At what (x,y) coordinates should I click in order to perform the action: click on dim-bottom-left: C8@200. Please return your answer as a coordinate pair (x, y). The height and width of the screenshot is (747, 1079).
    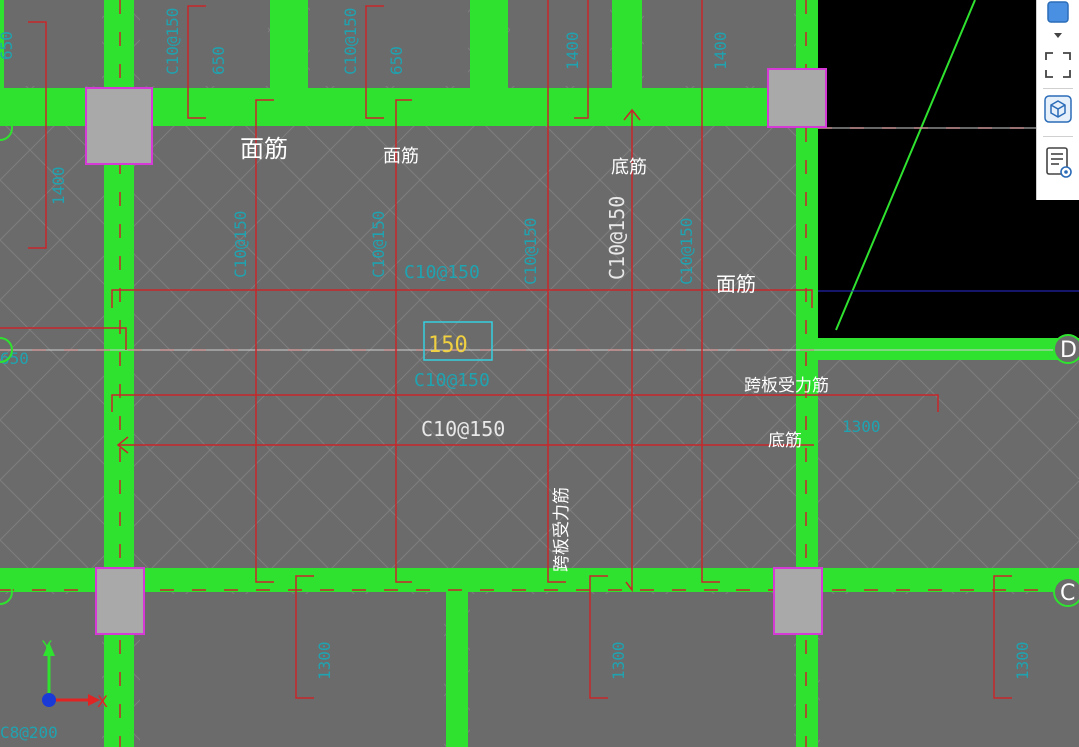
    Looking at the image, I should click on (29, 732).